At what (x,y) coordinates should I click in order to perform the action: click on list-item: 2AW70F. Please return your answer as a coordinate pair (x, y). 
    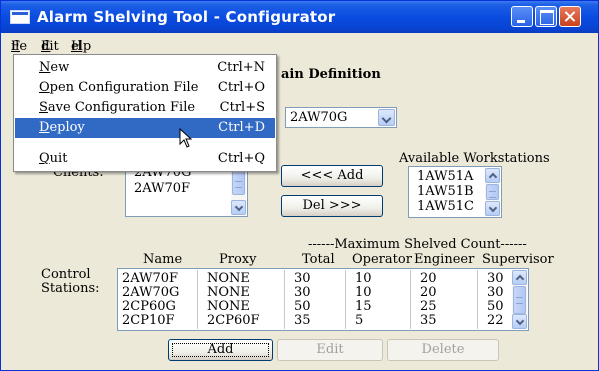
    Looking at the image, I should click on (162, 189).